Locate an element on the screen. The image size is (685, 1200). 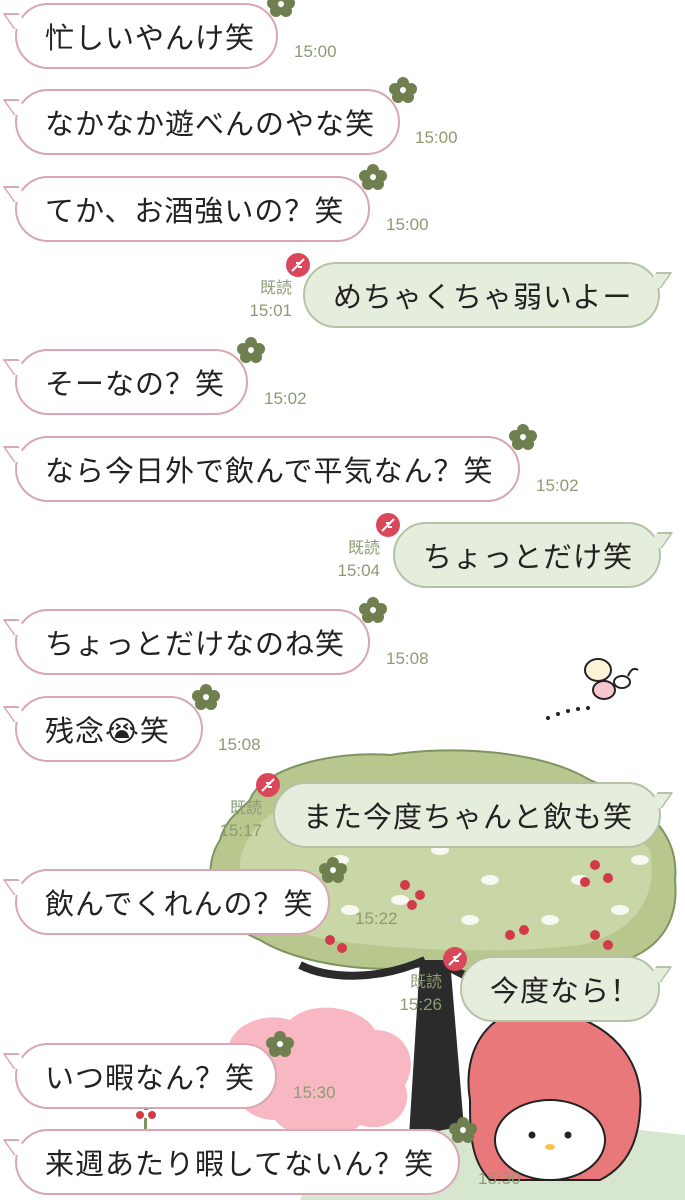
message-bubble: ちょっとだけなのね笑 is located at coordinates (201, 636).